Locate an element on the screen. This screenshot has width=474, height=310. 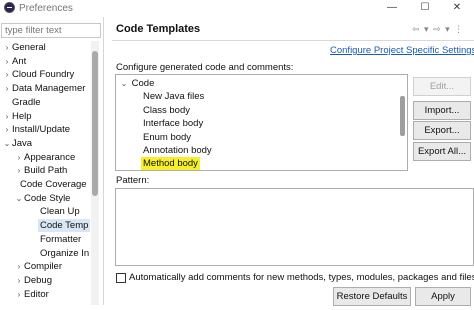
sidebar-scrollbar is located at coordinates (95, 173).